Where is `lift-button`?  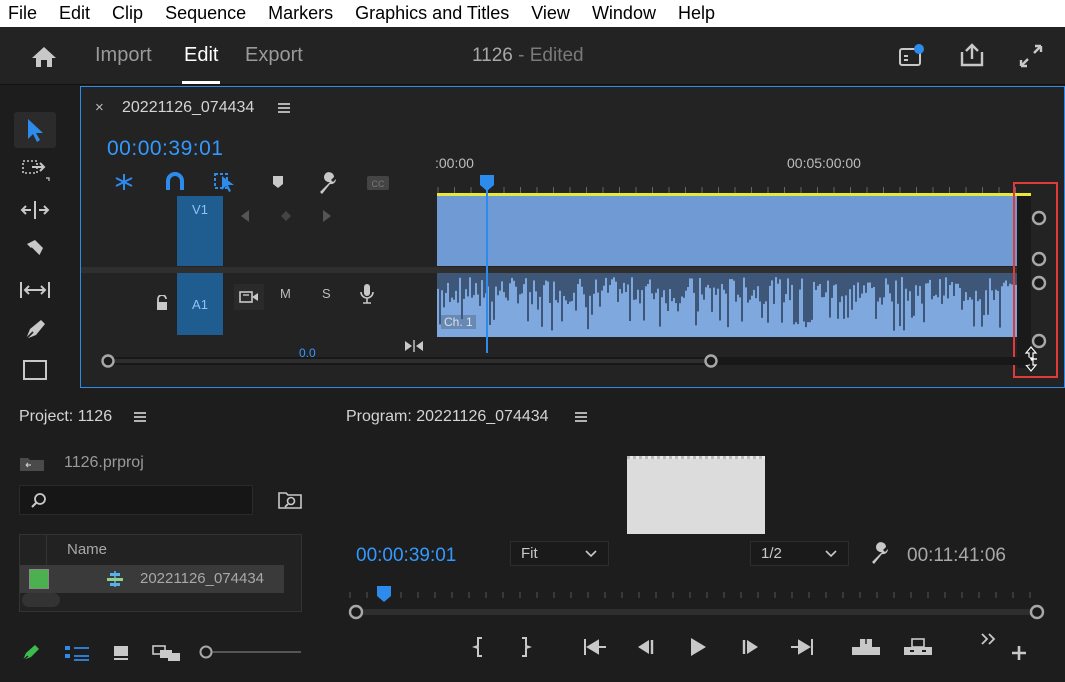 lift-button is located at coordinates (866, 647).